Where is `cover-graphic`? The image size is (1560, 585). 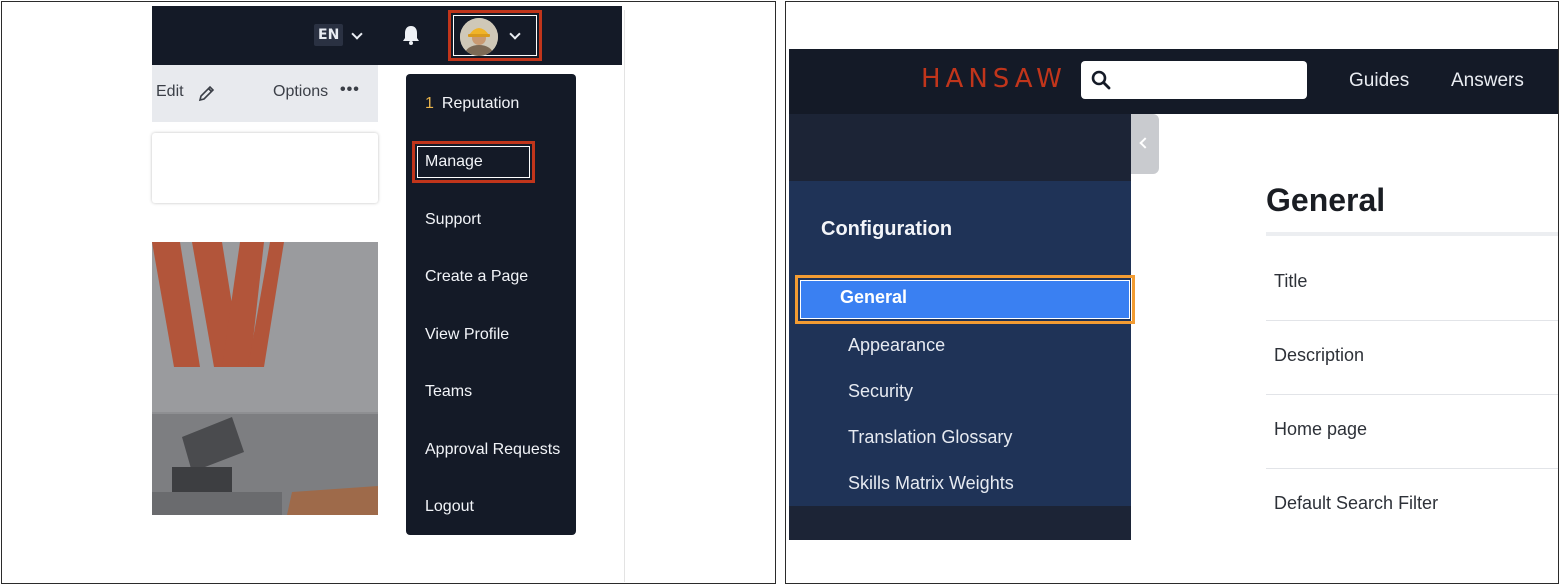 cover-graphic is located at coordinates (265, 378).